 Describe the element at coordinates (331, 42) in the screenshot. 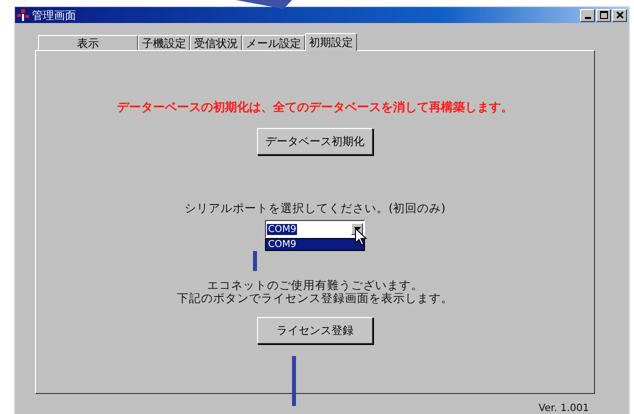

I see `tab: 初期設定` at that location.